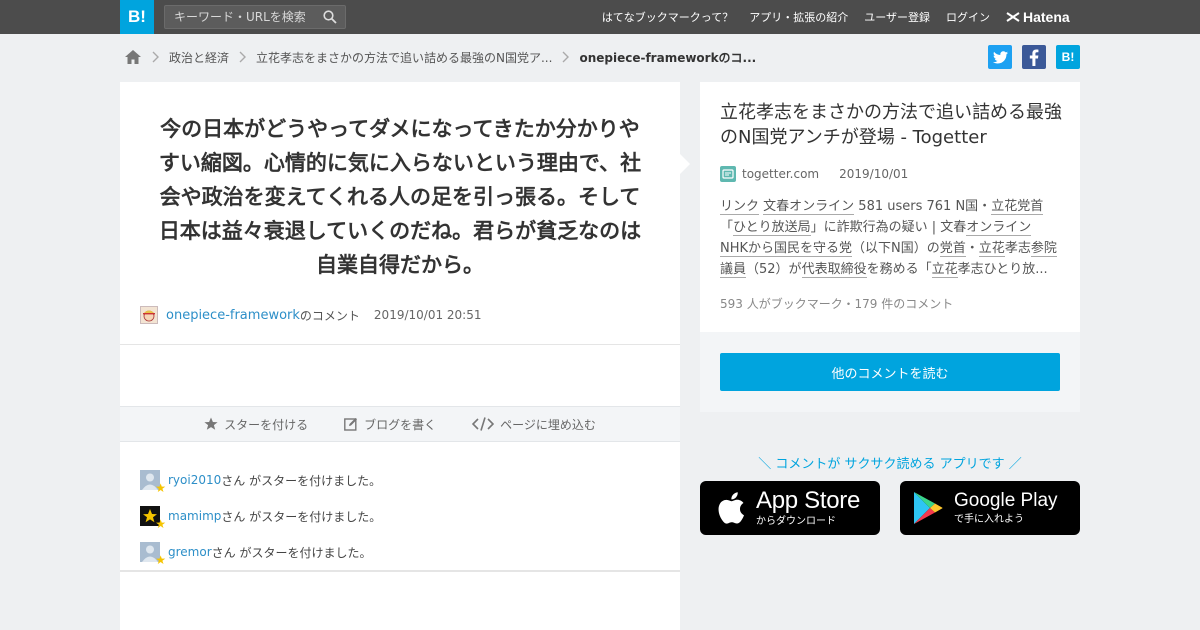 The width and height of the screenshot is (1200, 630). I want to click on google-play-button: Google Play で手に入れよう, so click(990, 508).